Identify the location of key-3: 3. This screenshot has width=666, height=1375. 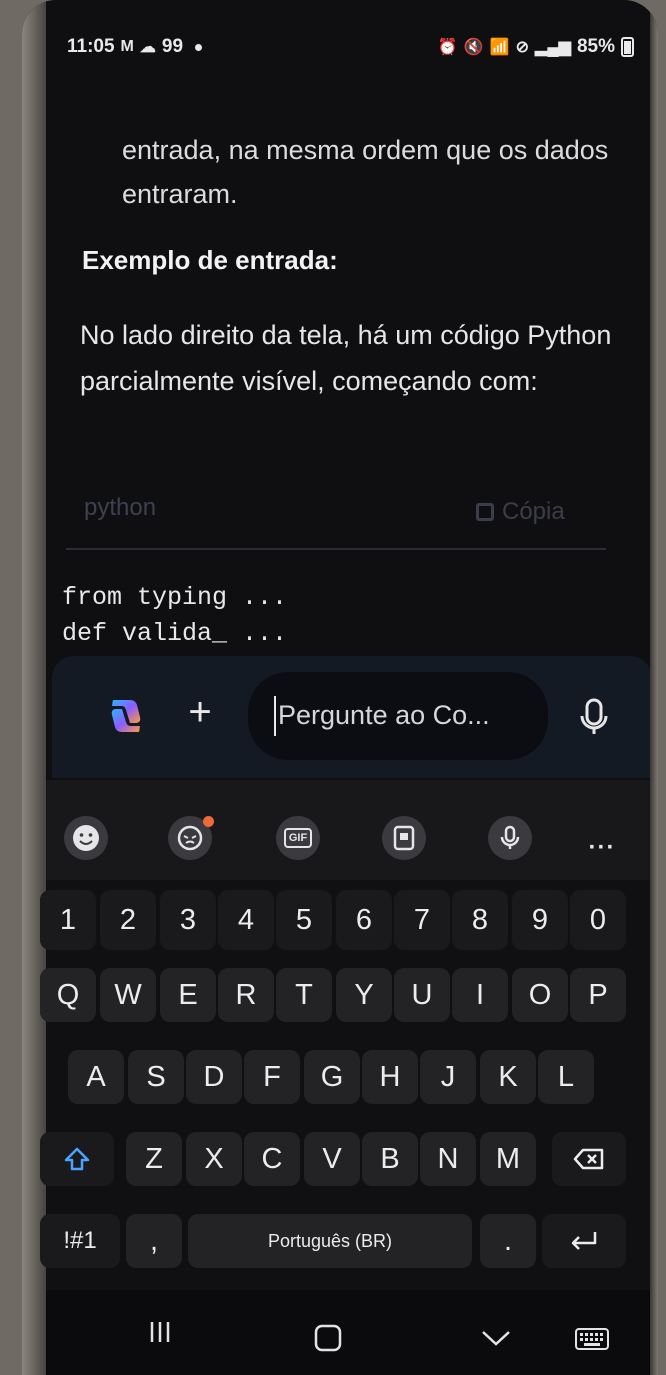
(188, 920).